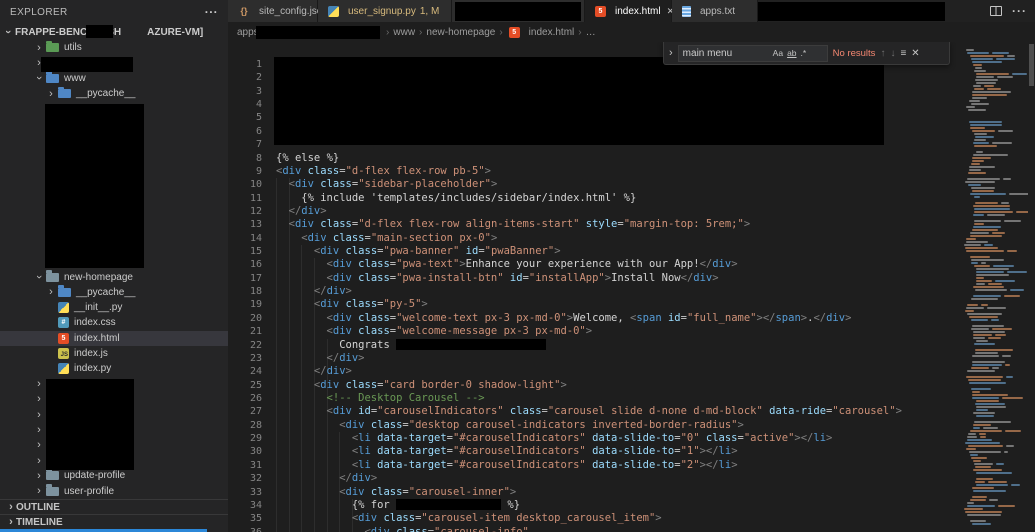  What do you see at coordinates (114, 276) in the screenshot?
I see `tree-item-new-homepage: › new-homepage` at bounding box center [114, 276].